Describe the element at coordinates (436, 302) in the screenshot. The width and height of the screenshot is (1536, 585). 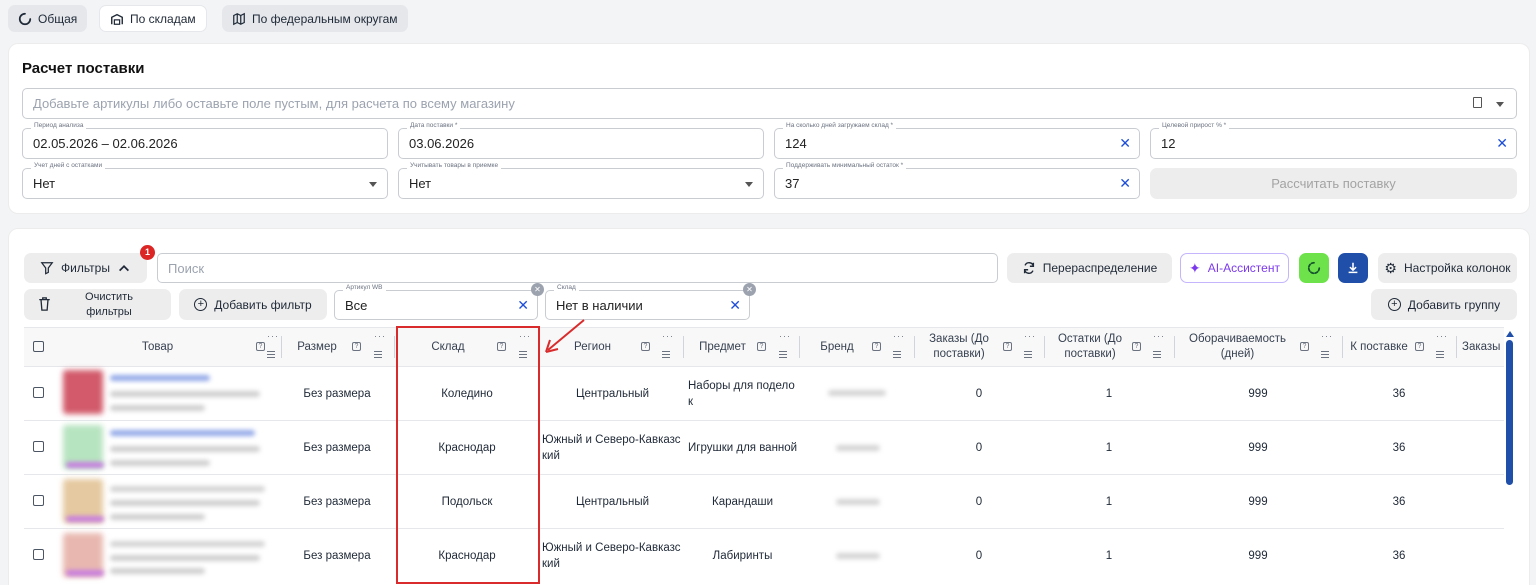
I see `article-wb-filter-chip: Артикул WB Все ✕` at that location.